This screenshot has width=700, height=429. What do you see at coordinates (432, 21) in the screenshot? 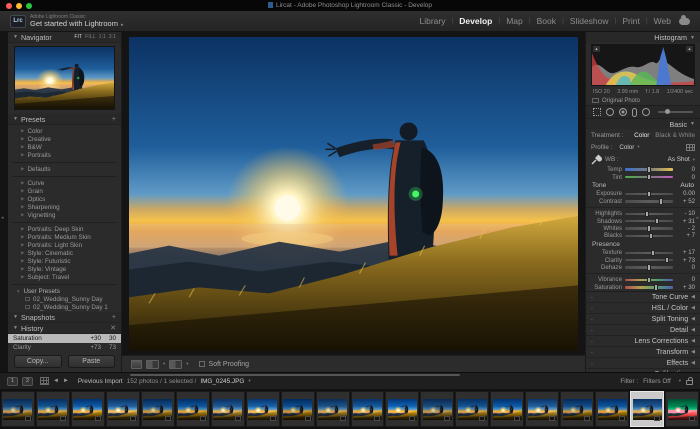
I see `module-tab-library: Library` at bounding box center [432, 21].